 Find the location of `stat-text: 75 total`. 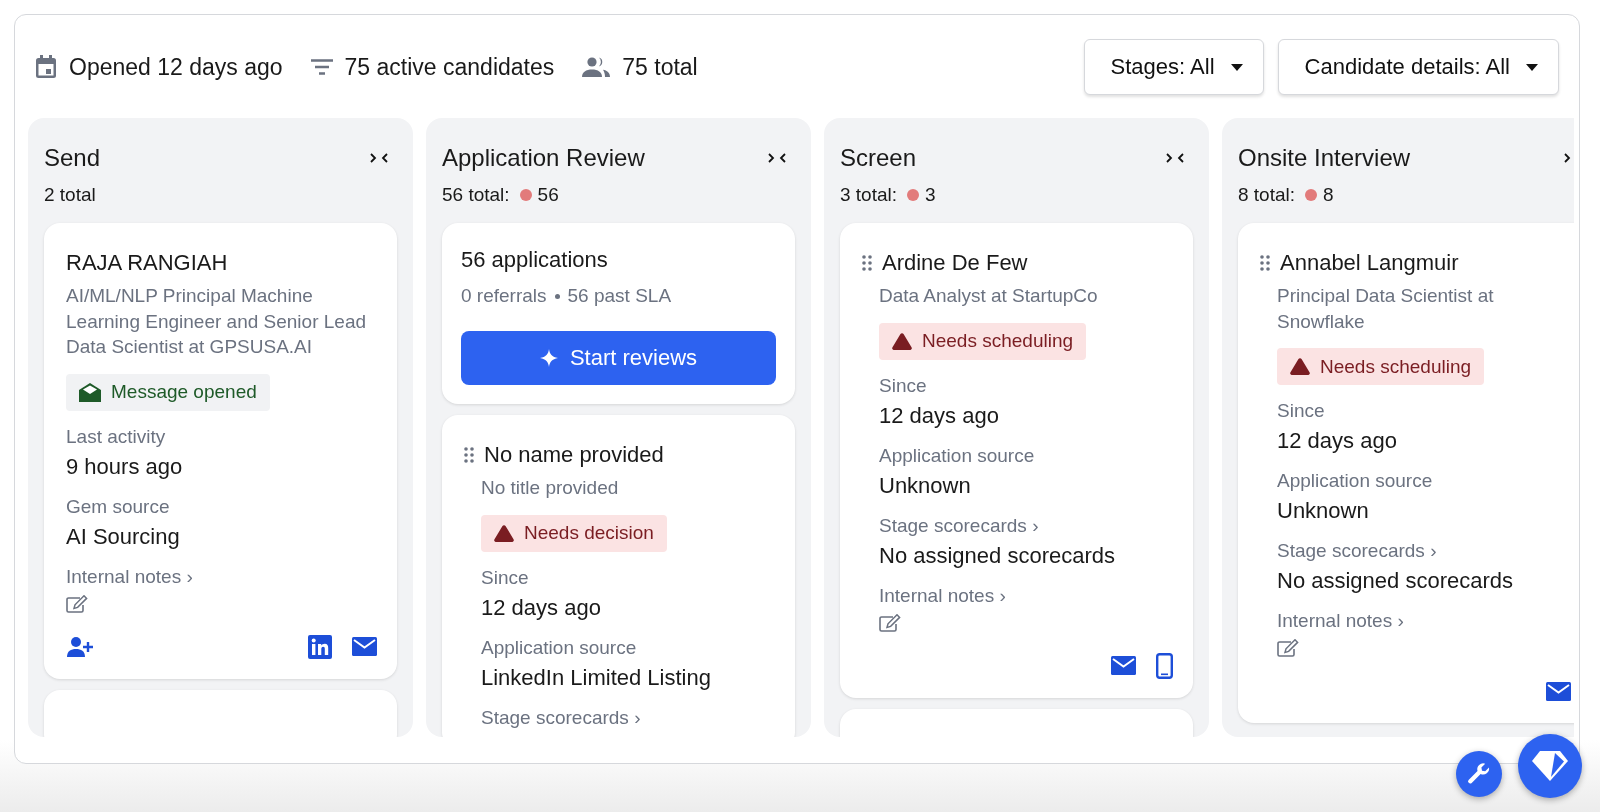

stat-text: 75 total is located at coordinates (660, 67).